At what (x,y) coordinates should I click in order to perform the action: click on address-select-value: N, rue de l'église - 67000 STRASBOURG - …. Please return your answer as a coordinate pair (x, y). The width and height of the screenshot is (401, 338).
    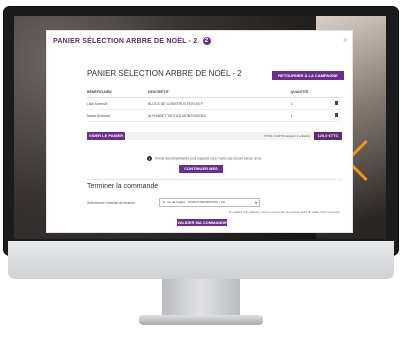
    Looking at the image, I should click on (194, 202).